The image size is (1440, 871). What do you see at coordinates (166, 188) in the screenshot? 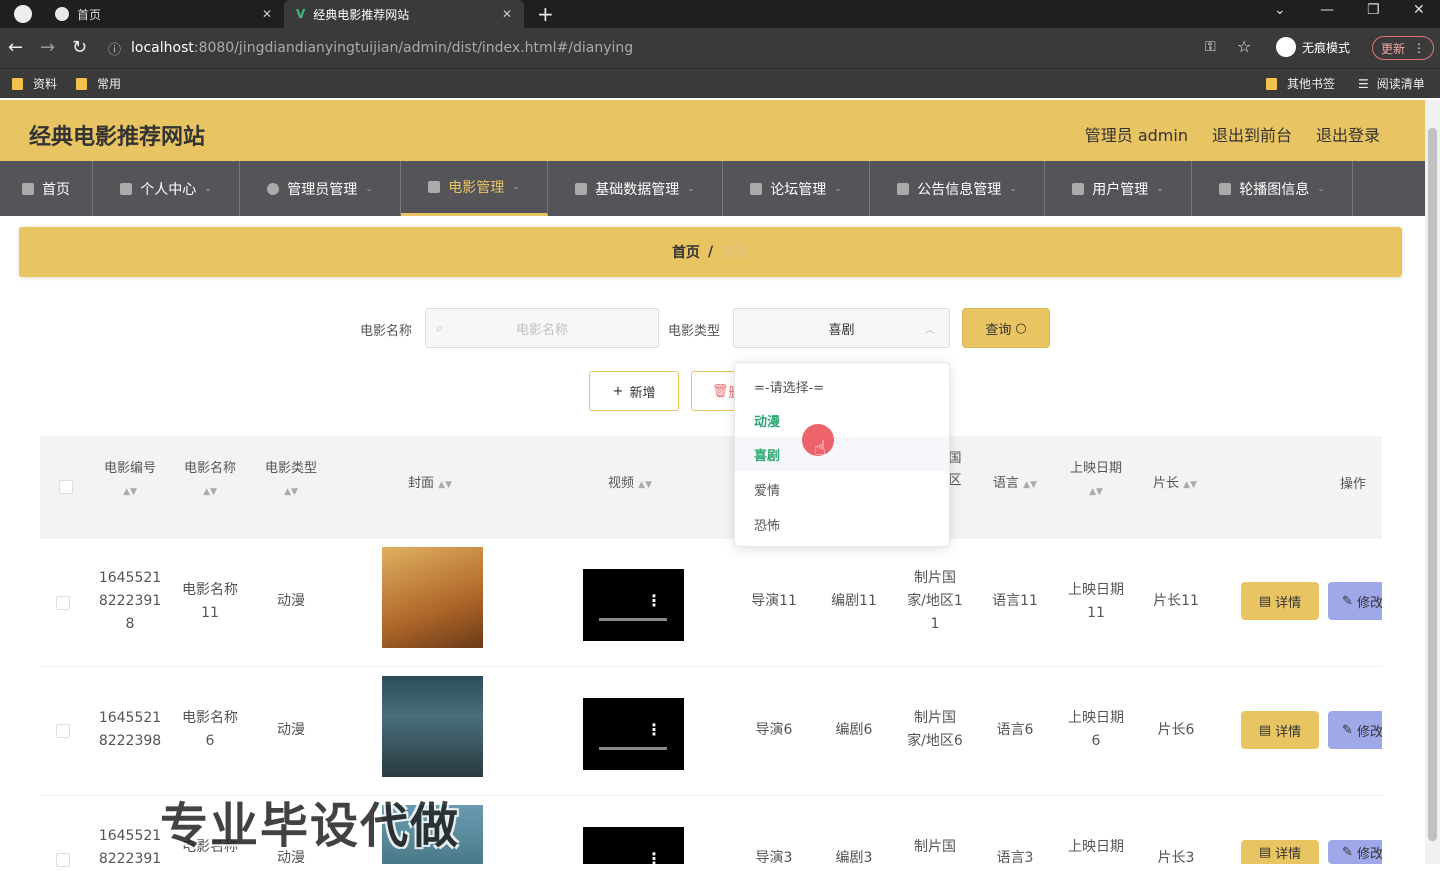
I see `nav-item-profile: 个人中心 ⌄` at bounding box center [166, 188].